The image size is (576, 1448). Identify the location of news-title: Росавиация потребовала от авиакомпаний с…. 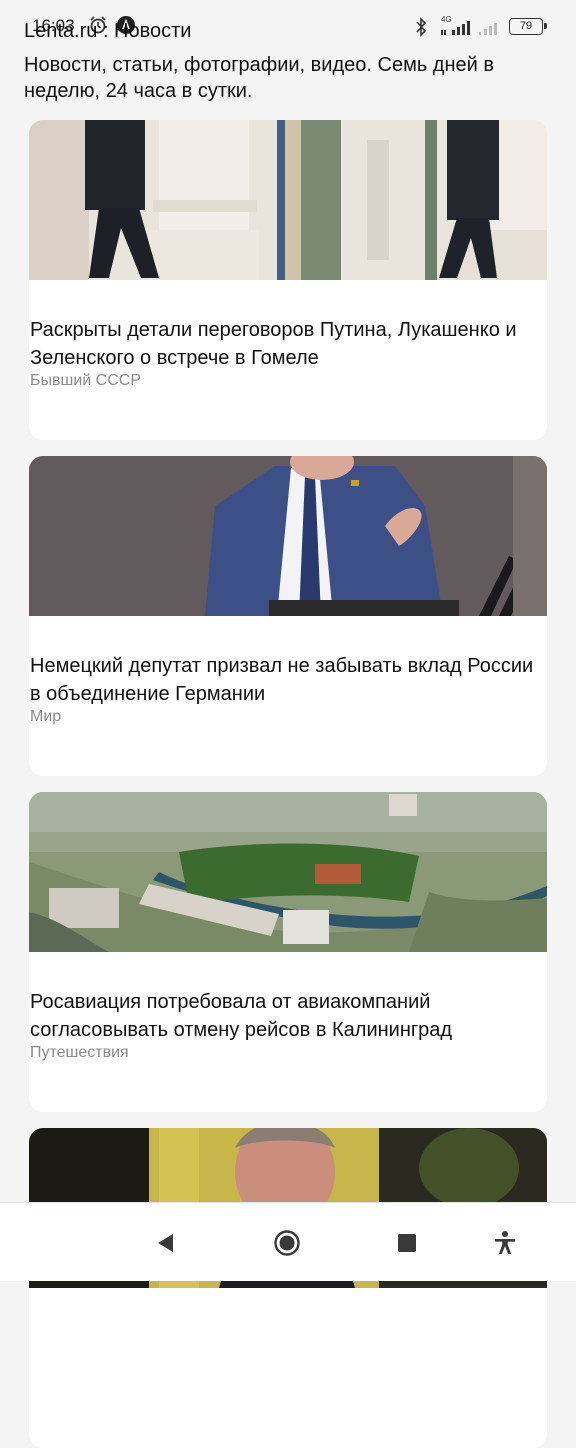
(286, 1016).